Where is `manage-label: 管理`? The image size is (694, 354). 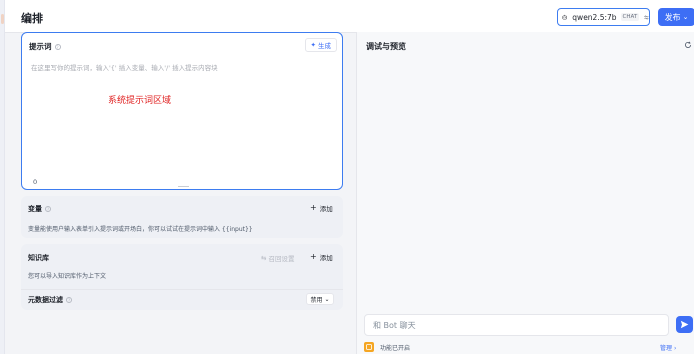 manage-label: 管理 is located at coordinates (666, 348).